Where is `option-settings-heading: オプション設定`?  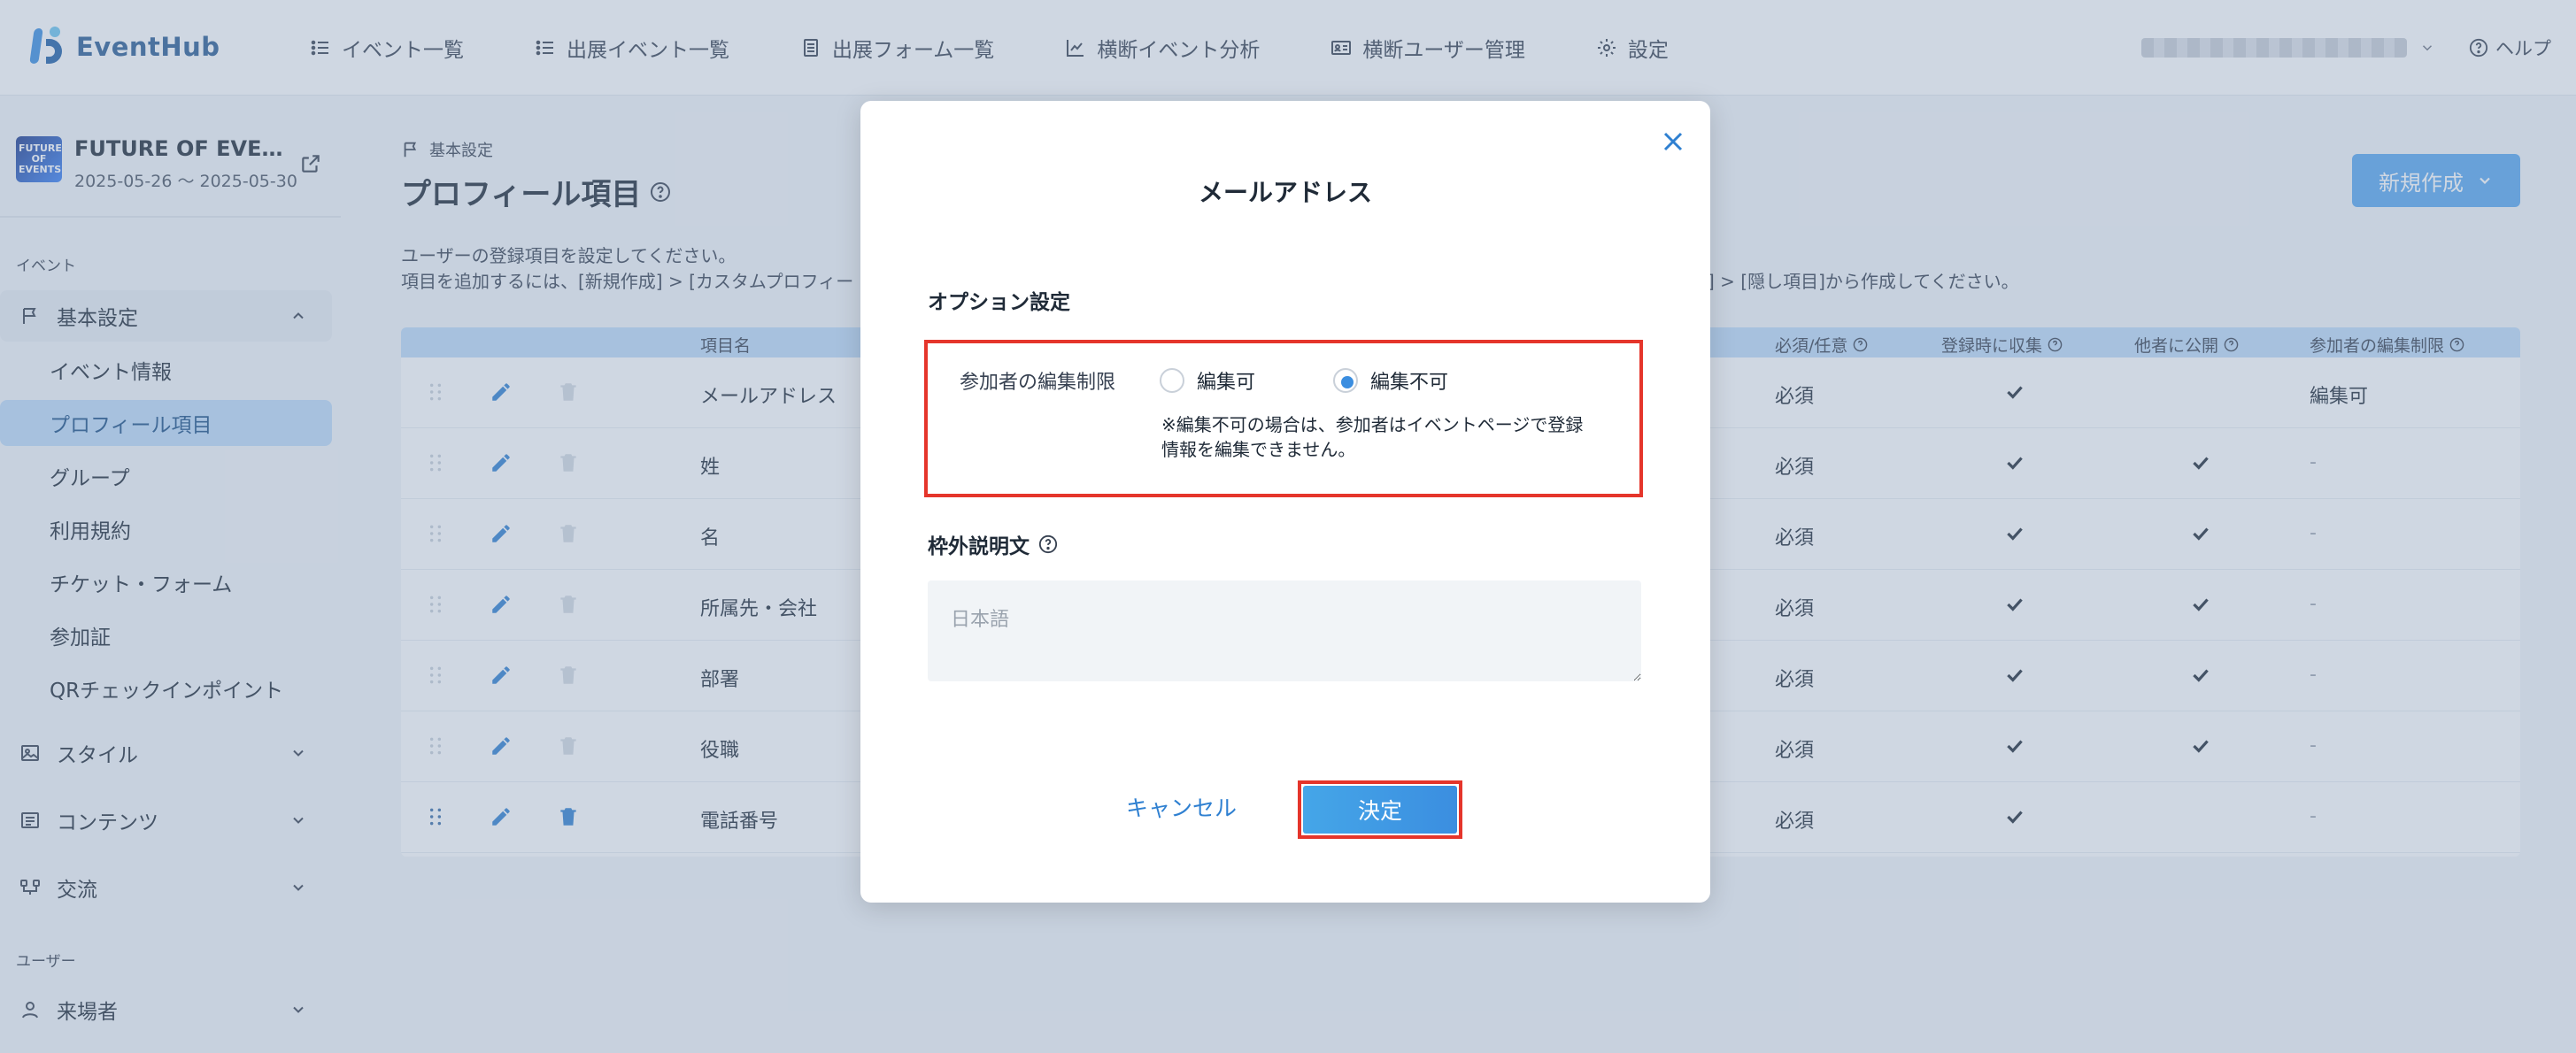
option-settings-heading: オプション設定 is located at coordinates (999, 302).